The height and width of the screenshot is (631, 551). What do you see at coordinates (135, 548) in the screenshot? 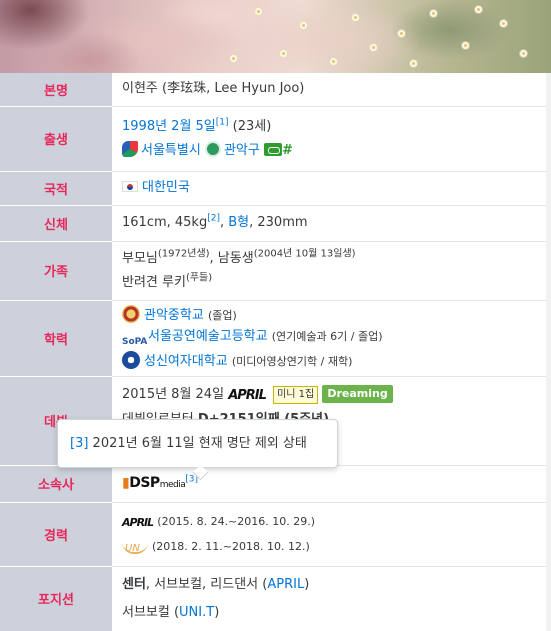
I see `unit-logo` at bounding box center [135, 548].